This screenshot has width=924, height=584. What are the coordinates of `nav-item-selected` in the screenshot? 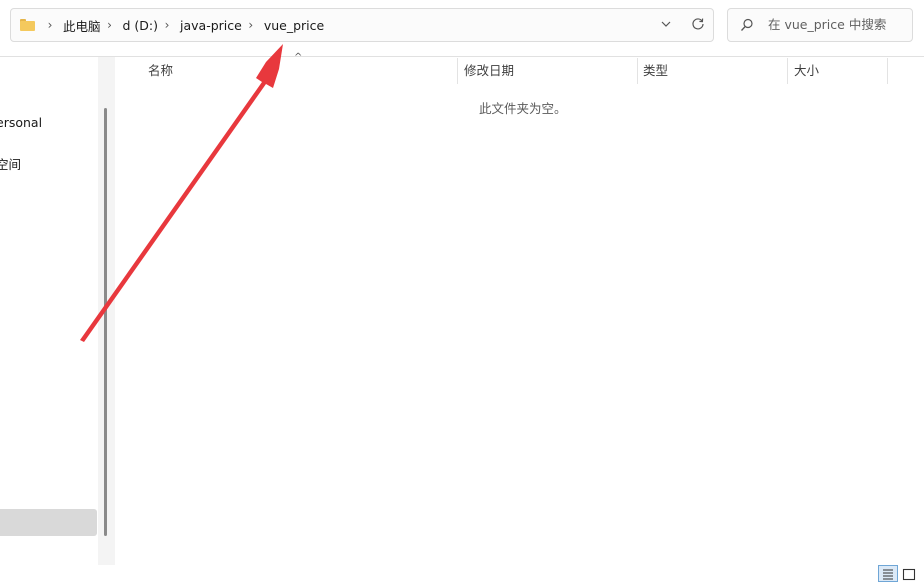 It's located at (48, 522).